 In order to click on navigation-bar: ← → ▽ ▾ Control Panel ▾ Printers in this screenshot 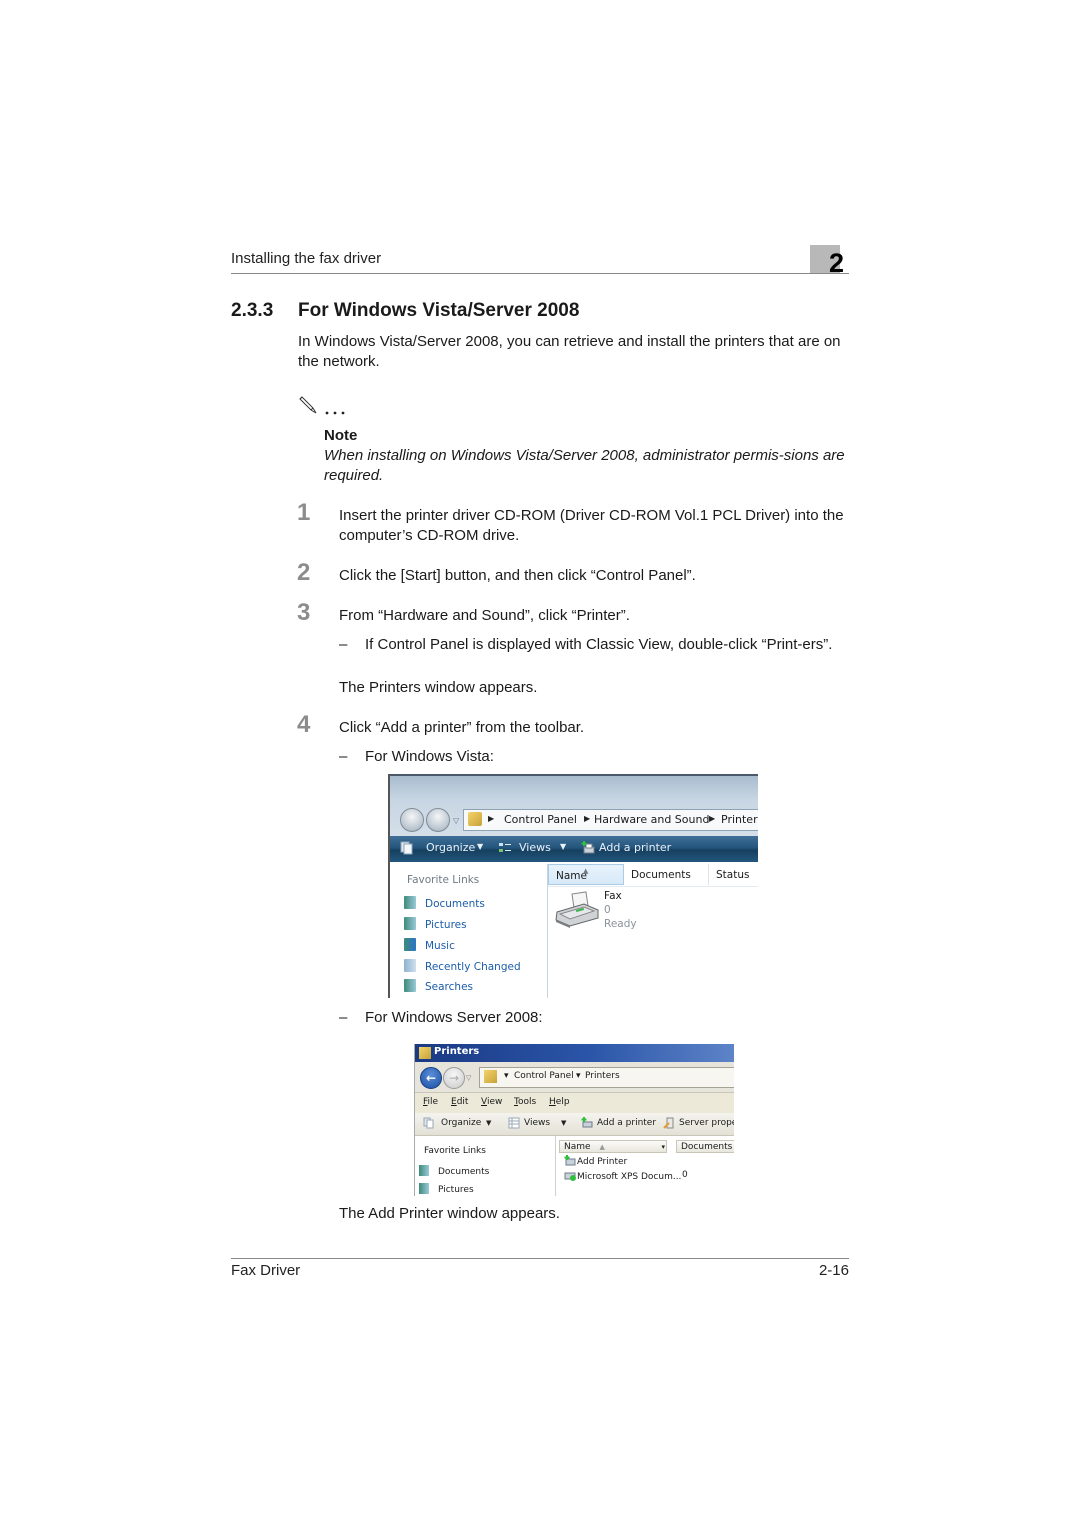, I will do `click(574, 1077)`.